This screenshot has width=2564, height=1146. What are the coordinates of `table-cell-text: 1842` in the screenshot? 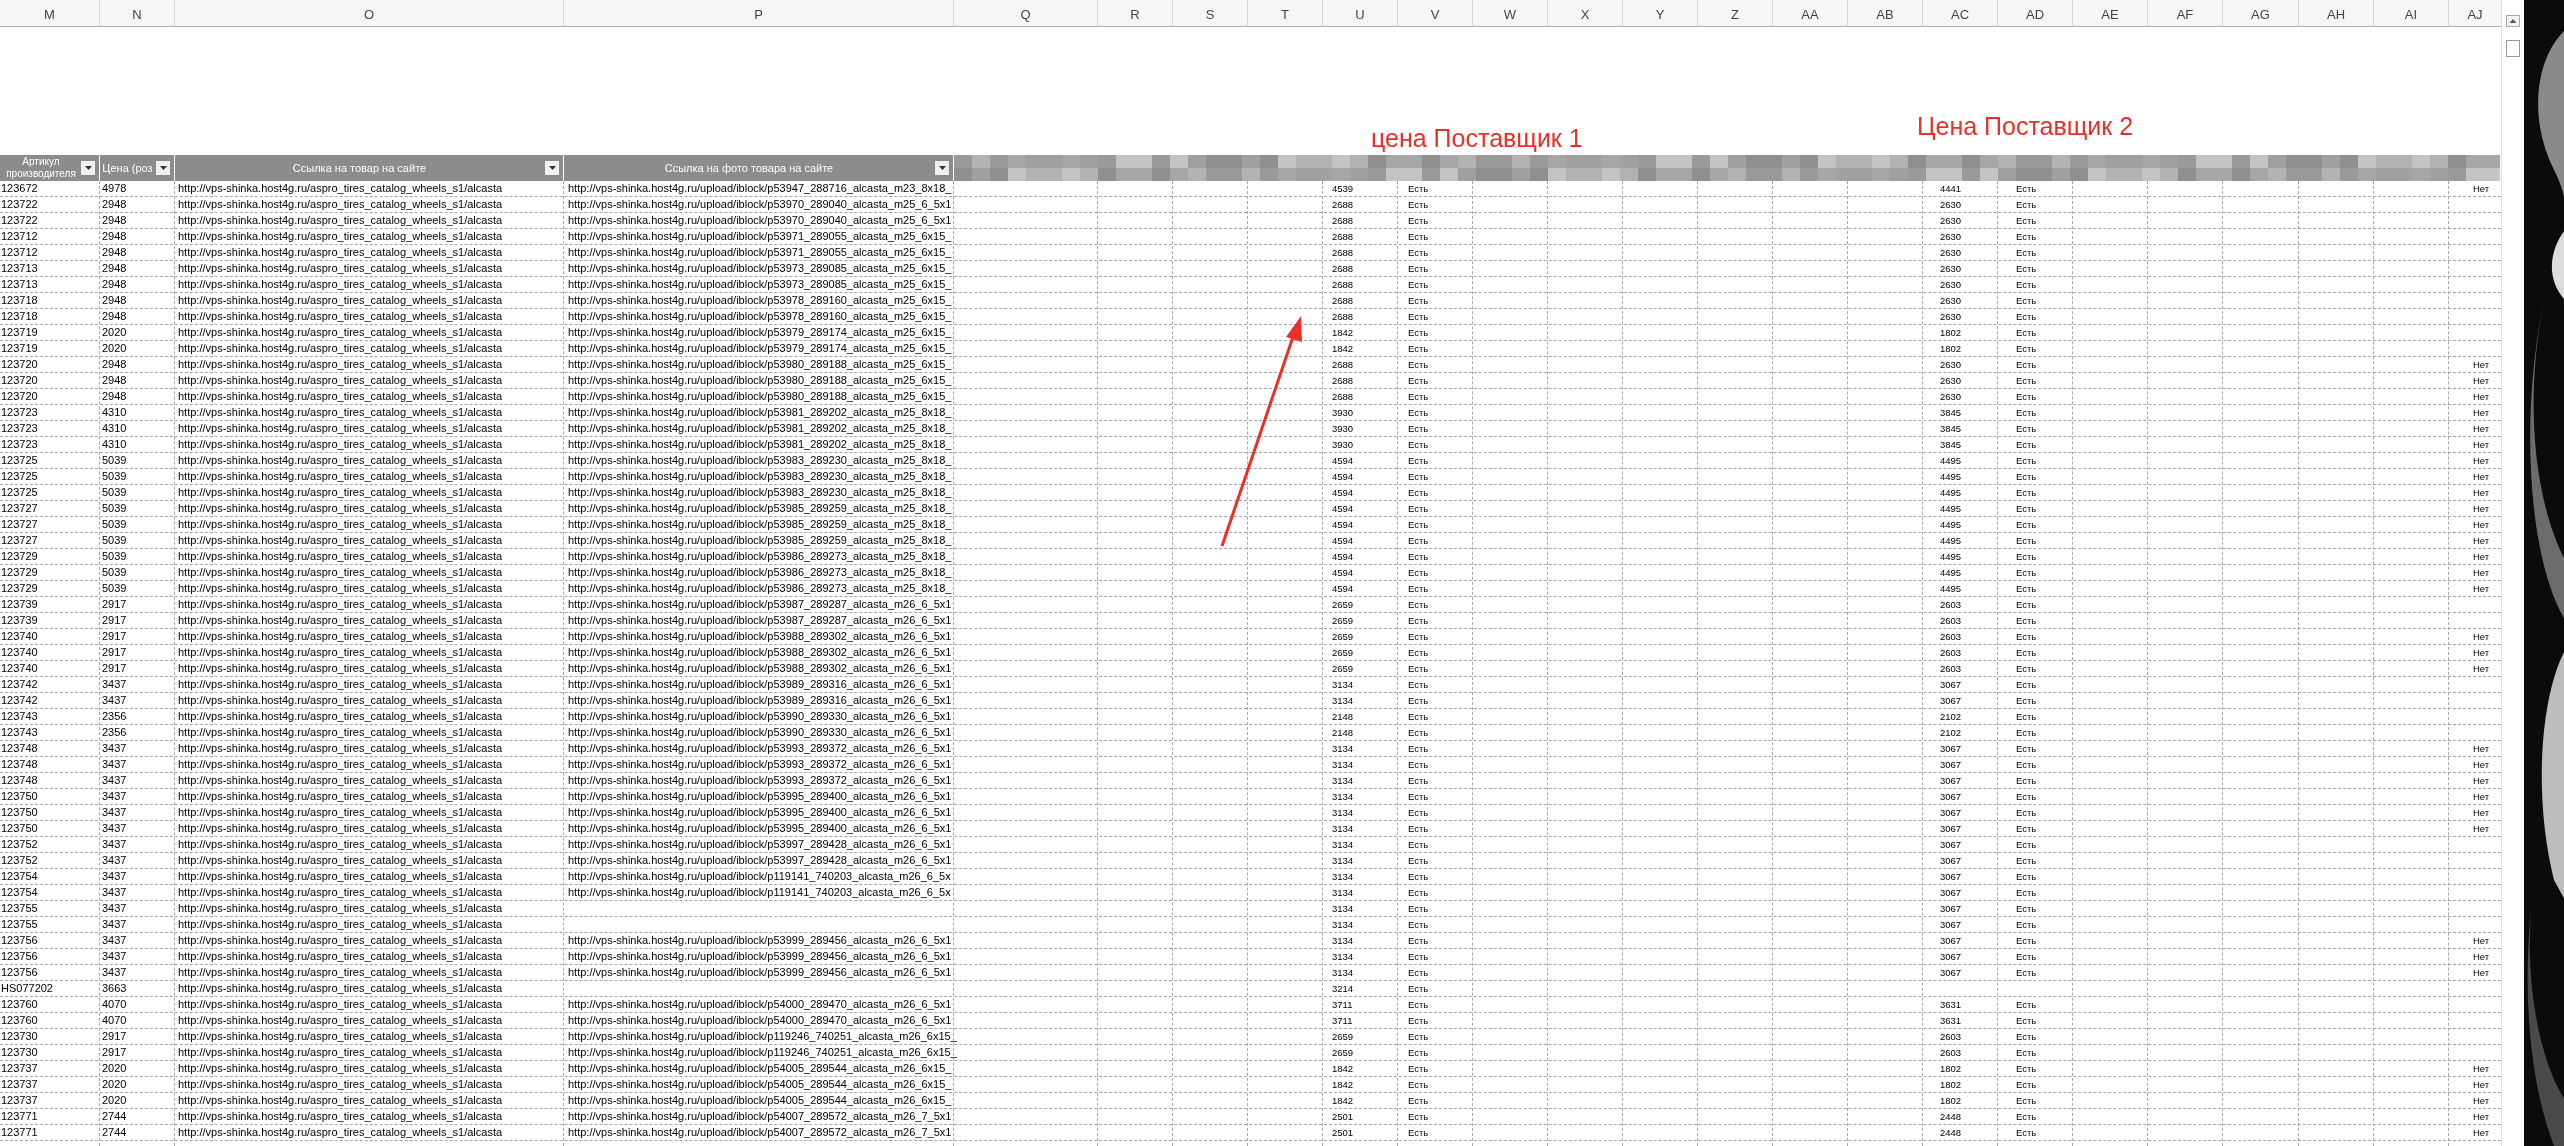 It's located at (1343, 349).